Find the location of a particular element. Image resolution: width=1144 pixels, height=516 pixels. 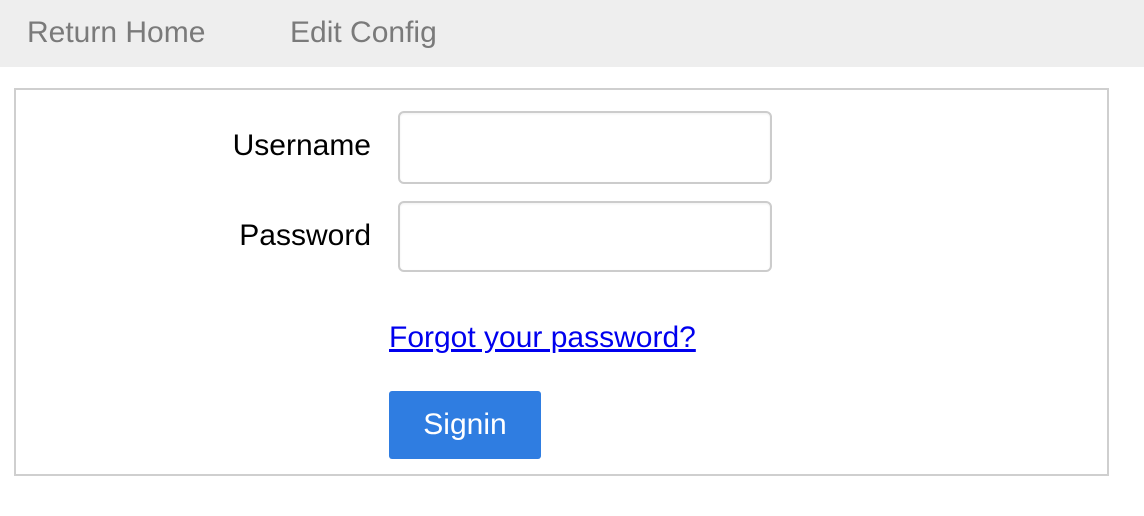

edit-config-link: Edit Config is located at coordinates (363, 33).